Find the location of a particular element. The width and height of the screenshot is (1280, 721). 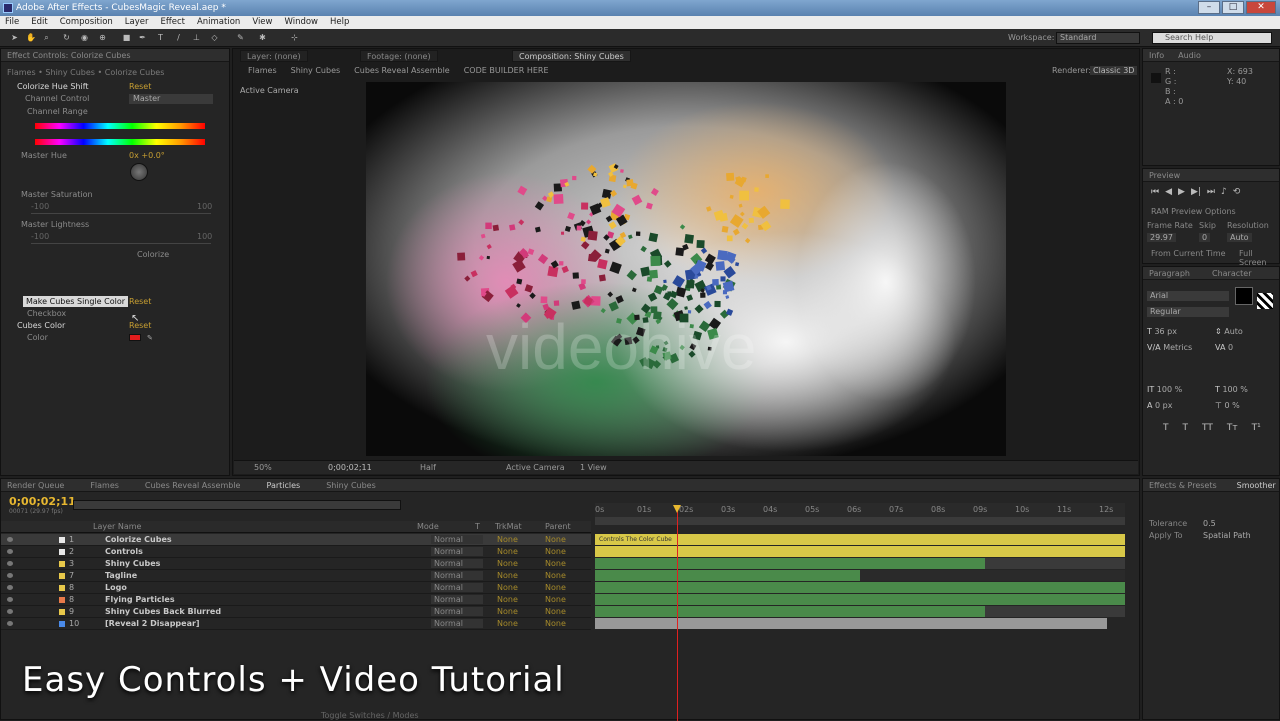

search-help-input: Search Help is located at coordinates (1212, 38).